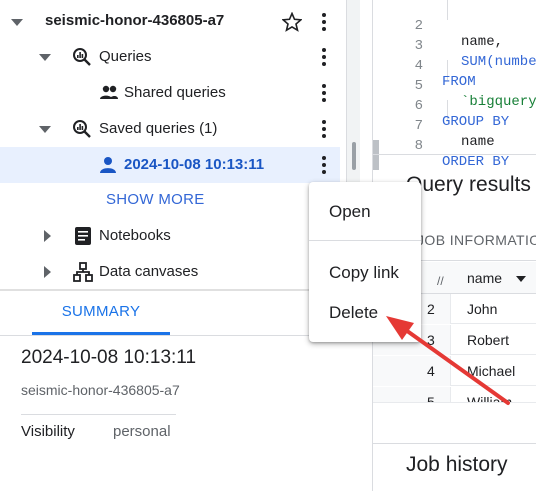  I want to click on table-row: 5 William, so click(454, 395).